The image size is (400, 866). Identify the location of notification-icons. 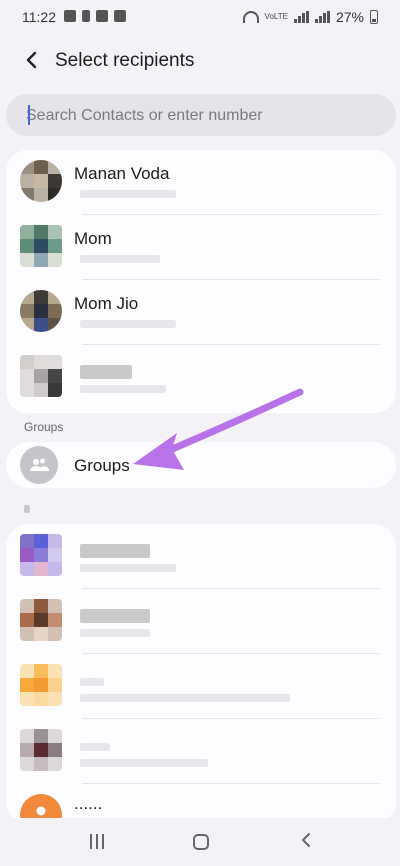
(95, 16).